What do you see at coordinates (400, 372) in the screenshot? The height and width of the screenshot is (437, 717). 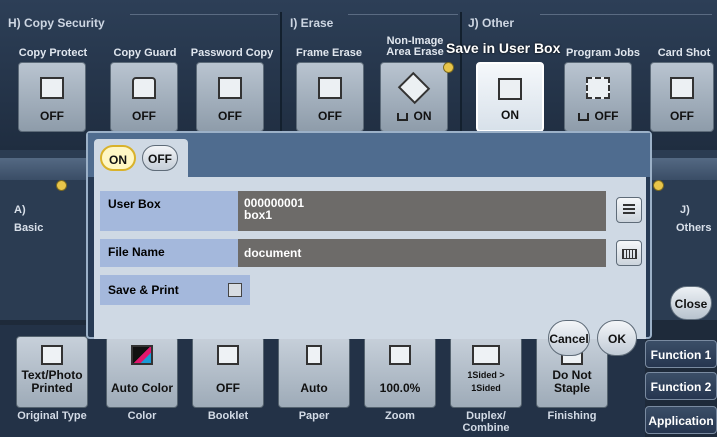 I see `zoom-button: 100.0%` at bounding box center [400, 372].